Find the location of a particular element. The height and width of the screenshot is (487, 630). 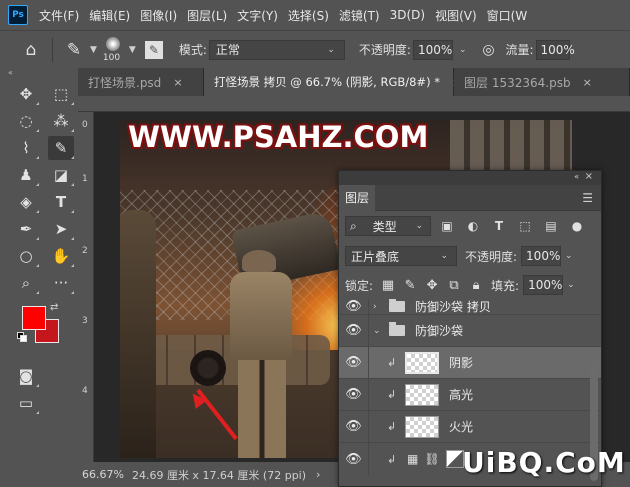

menu-3d: 3D(D) is located at coordinates (407, 15).